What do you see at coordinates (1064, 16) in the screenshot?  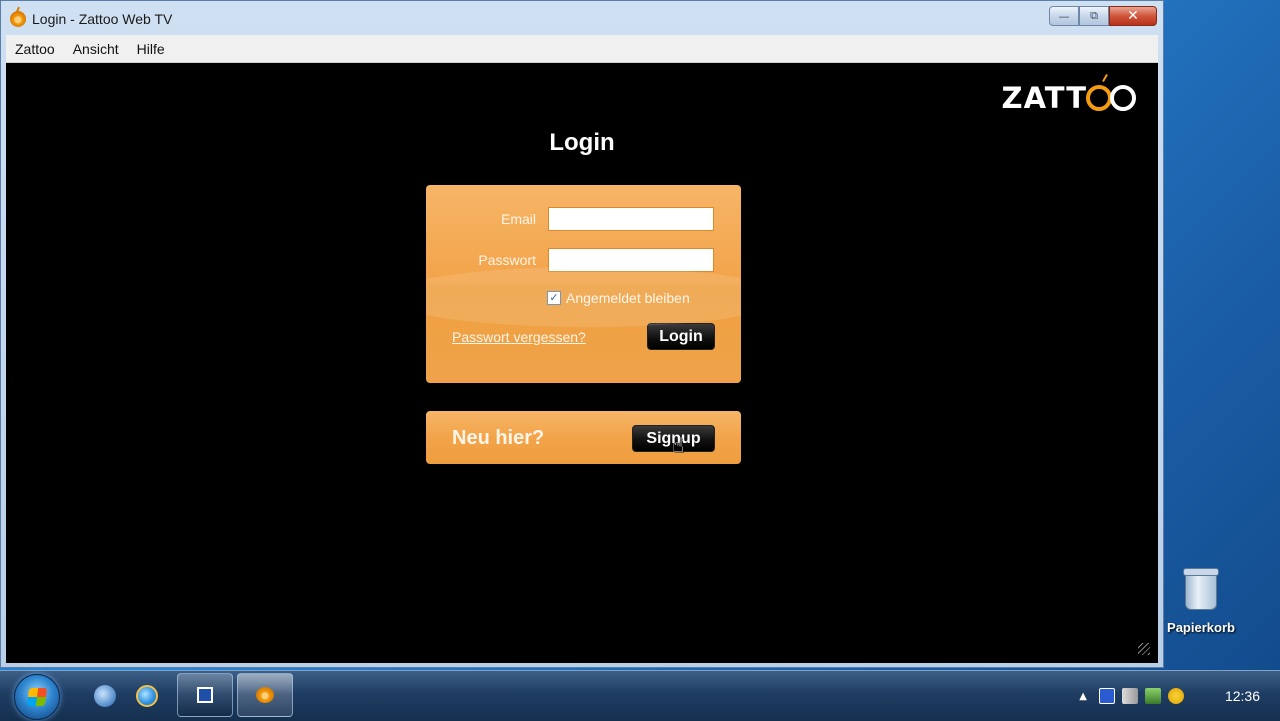 I see `minimize-button: —` at bounding box center [1064, 16].